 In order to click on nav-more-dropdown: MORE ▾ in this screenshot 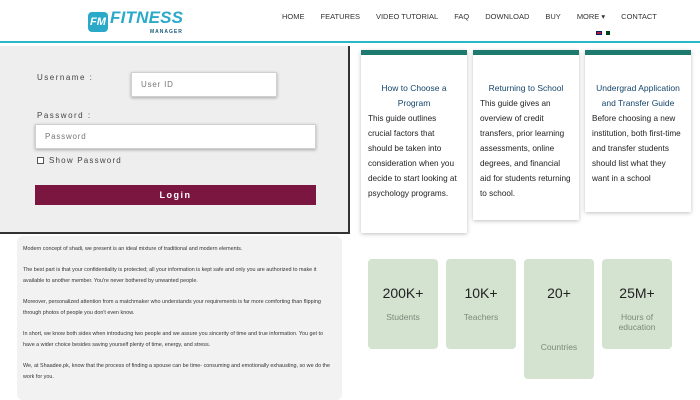, I will do `click(591, 16)`.